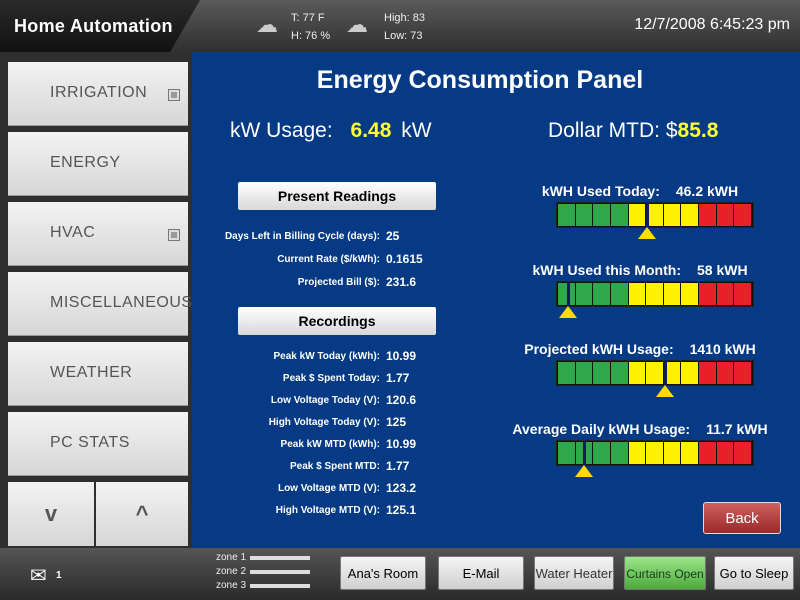 This screenshot has height=600, width=800. What do you see at coordinates (337, 196) in the screenshot?
I see `present-readings-header: Present Readings` at bounding box center [337, 196].